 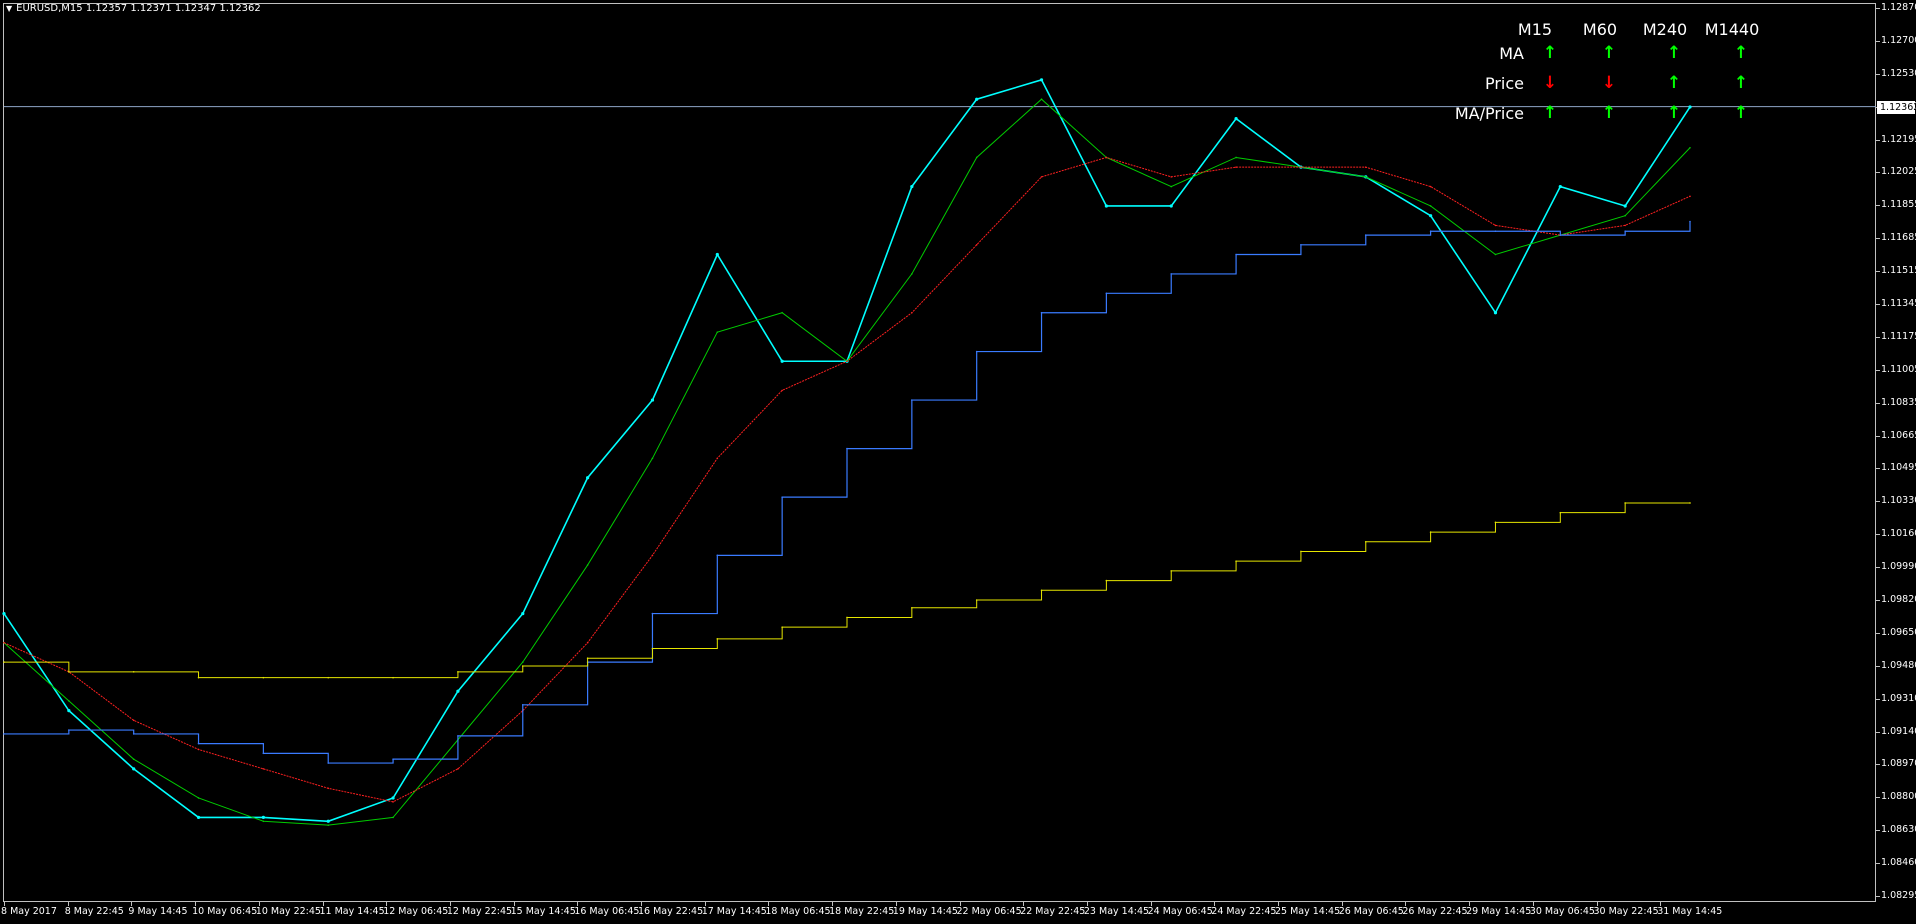 What do you see at coordinates (1898, 238) in the screenshot?
I see `price-label: 1.11685` at bounding box center [1898, 238].